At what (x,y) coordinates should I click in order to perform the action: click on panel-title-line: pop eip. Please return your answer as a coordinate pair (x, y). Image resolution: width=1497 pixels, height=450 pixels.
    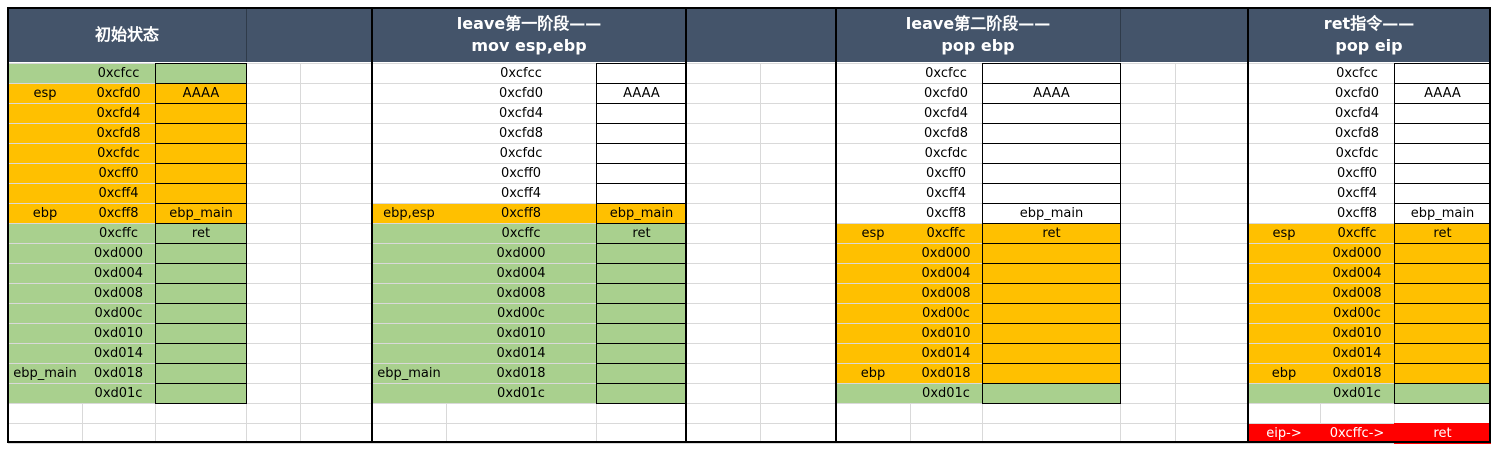
    Looking at the image, I should click on (1369, 45).